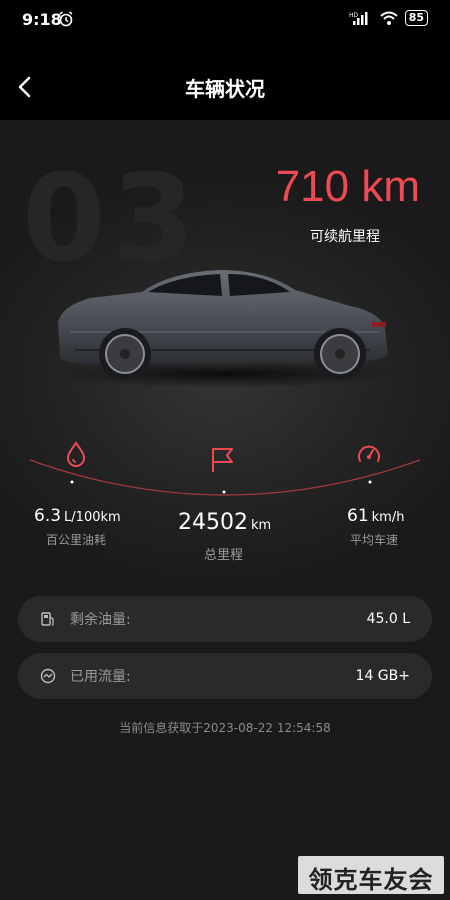 This screenshot has height=900, width=450. Describe the element at coordinates (100, 677) in the screenshot. I see `data-used-label: 已用流量:` at that location.